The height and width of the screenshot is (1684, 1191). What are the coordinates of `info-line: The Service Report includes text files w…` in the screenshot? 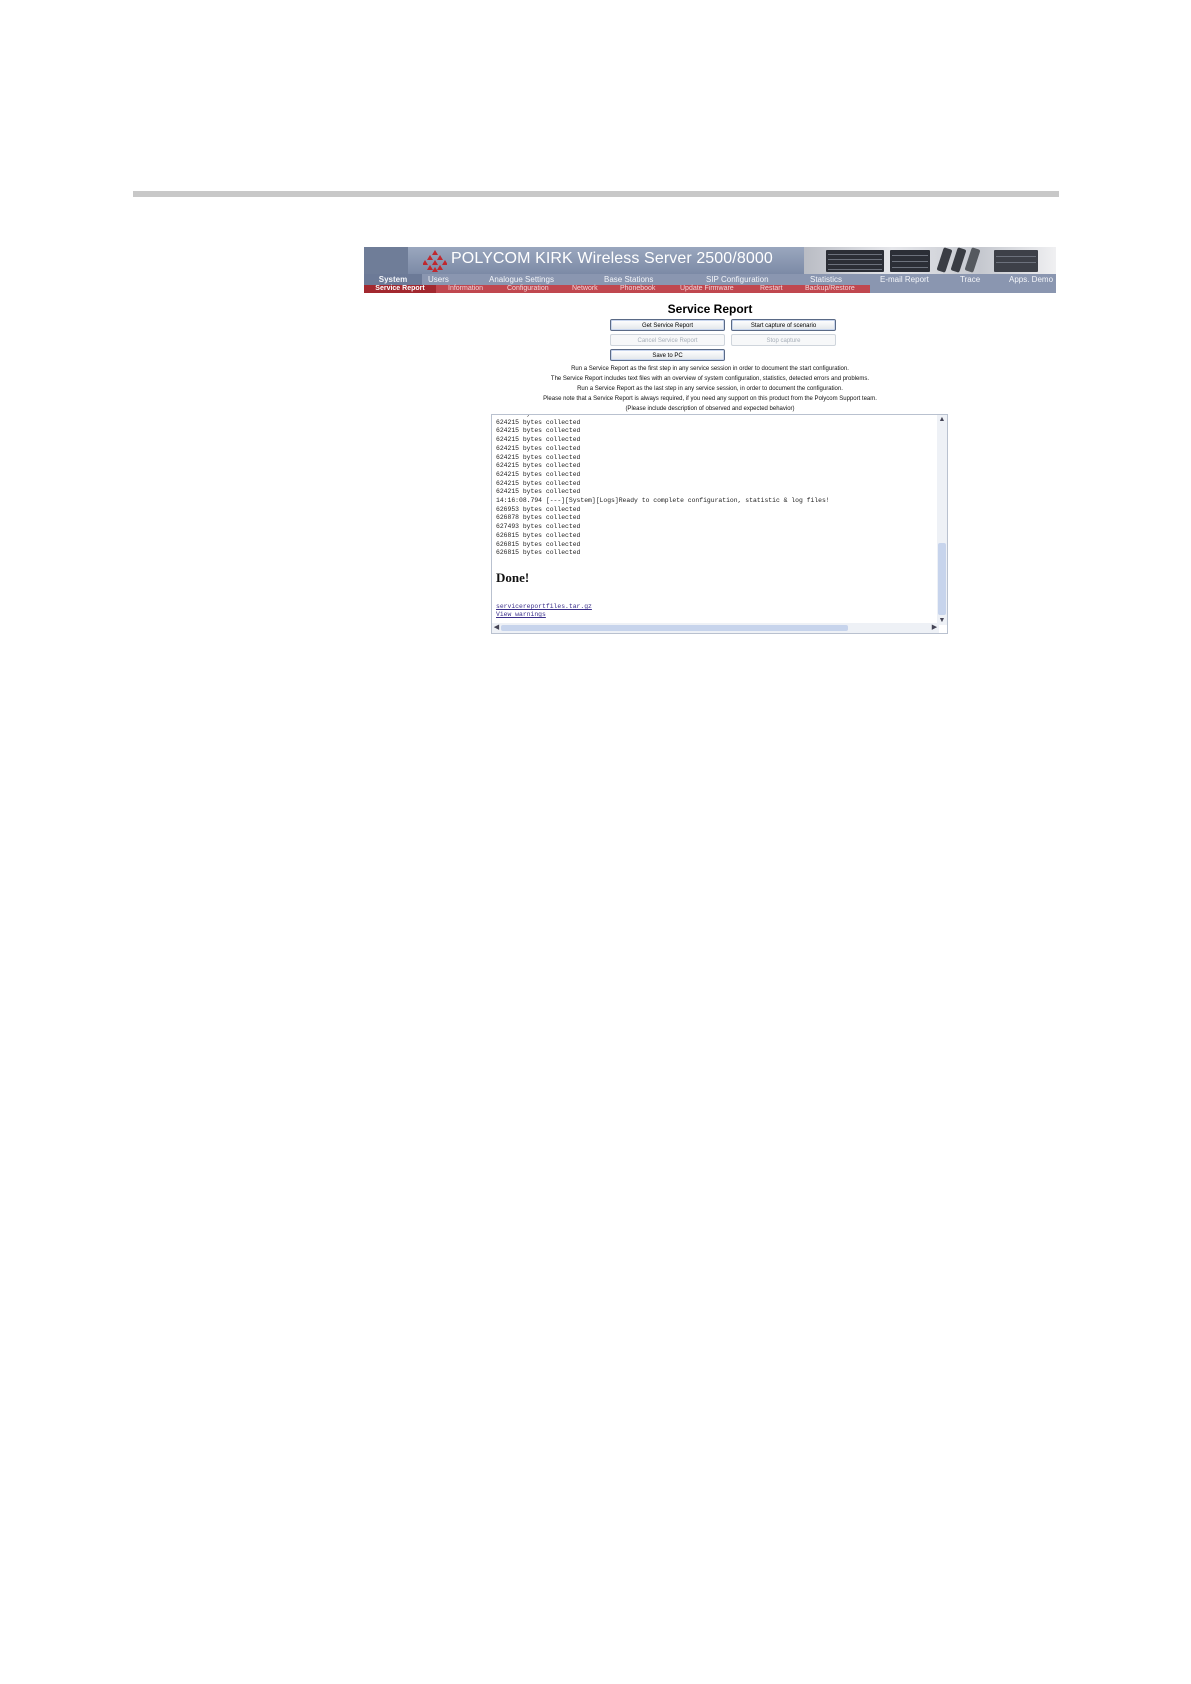 It's located at (710, 379).